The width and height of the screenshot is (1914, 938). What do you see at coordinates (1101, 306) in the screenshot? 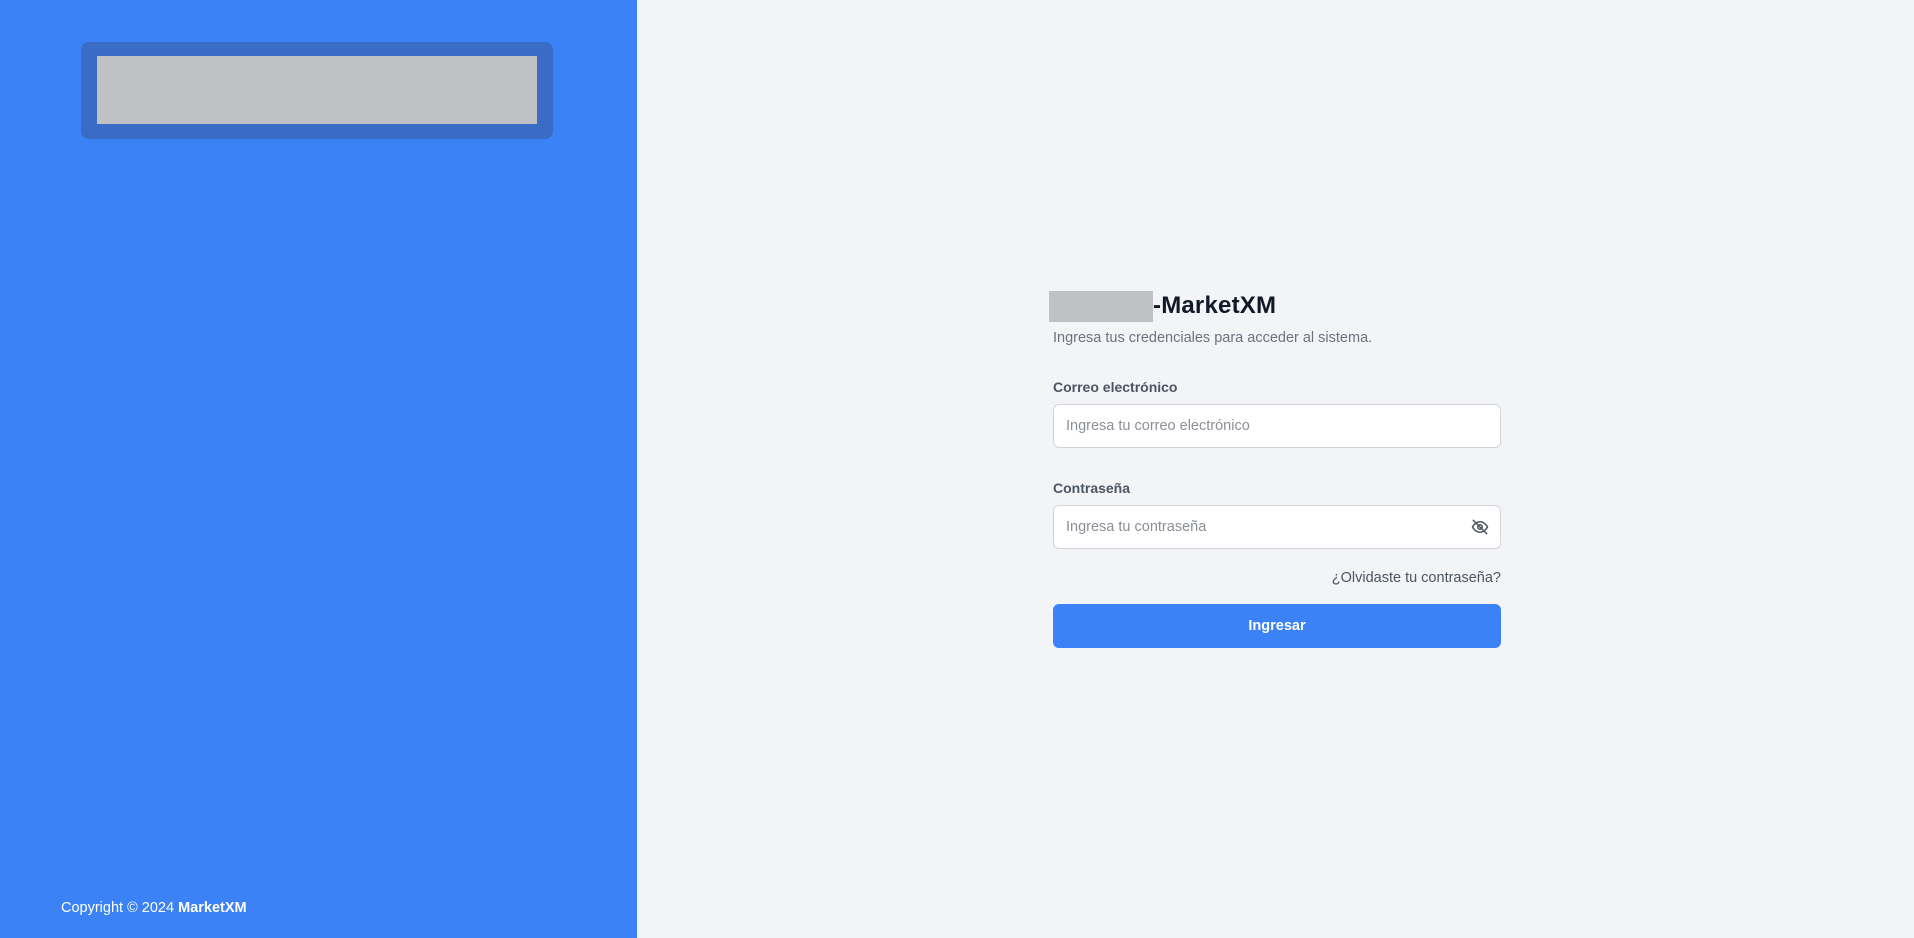
I see `title-redacted-block` at bounding box center [1101, 306].